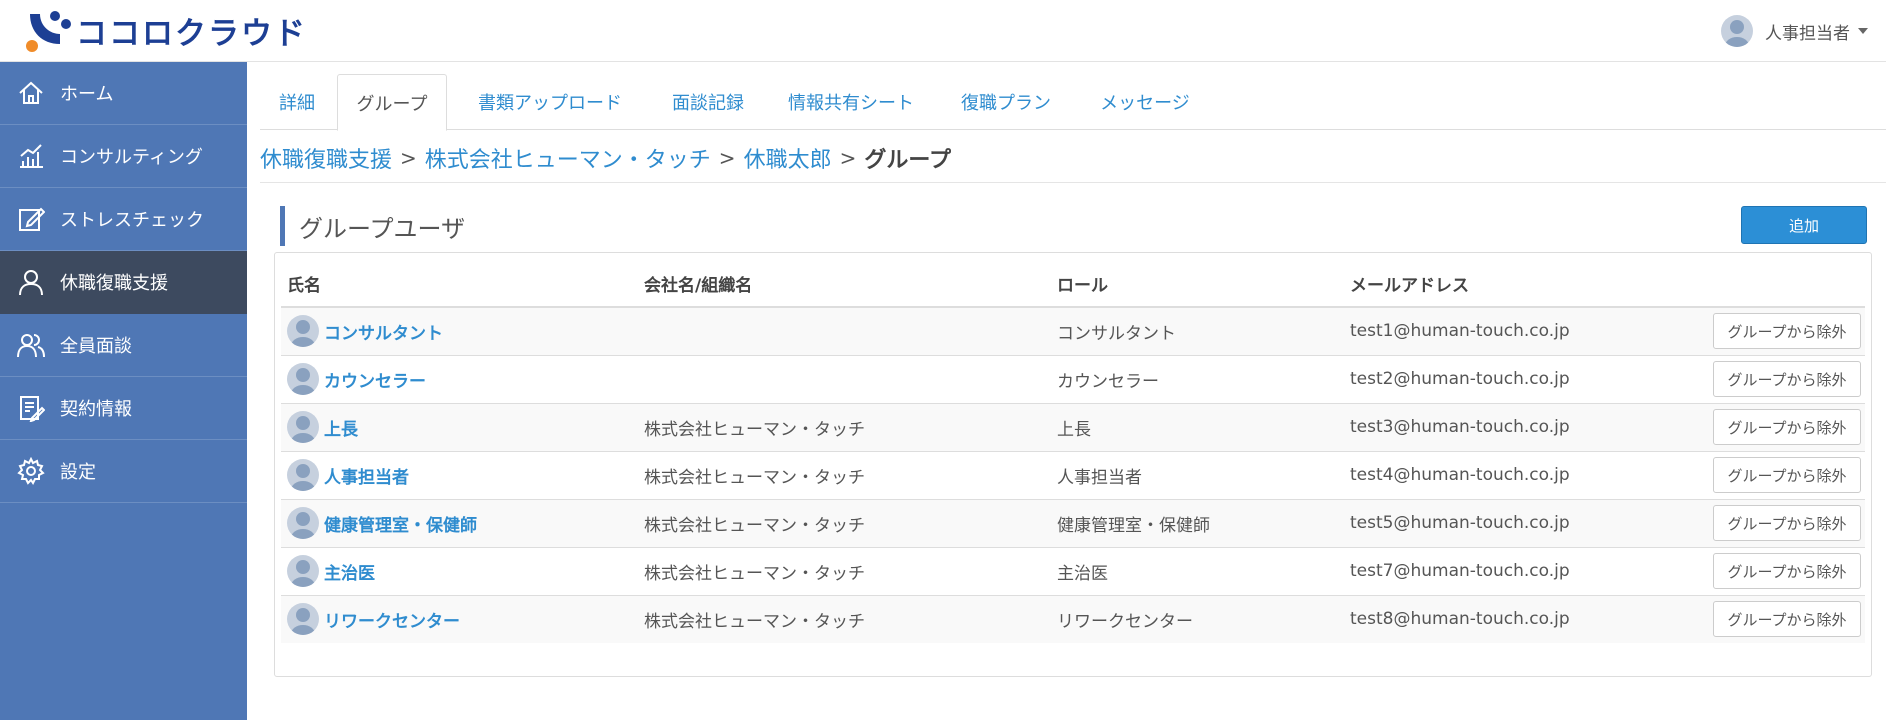 Image resolution: width=1886 pixels, height=720 pixels. What do you see at coordinates (392, 619) in the screenshot?
I see `user-name-link: リワークセンター` at bounding box center [392, 619].